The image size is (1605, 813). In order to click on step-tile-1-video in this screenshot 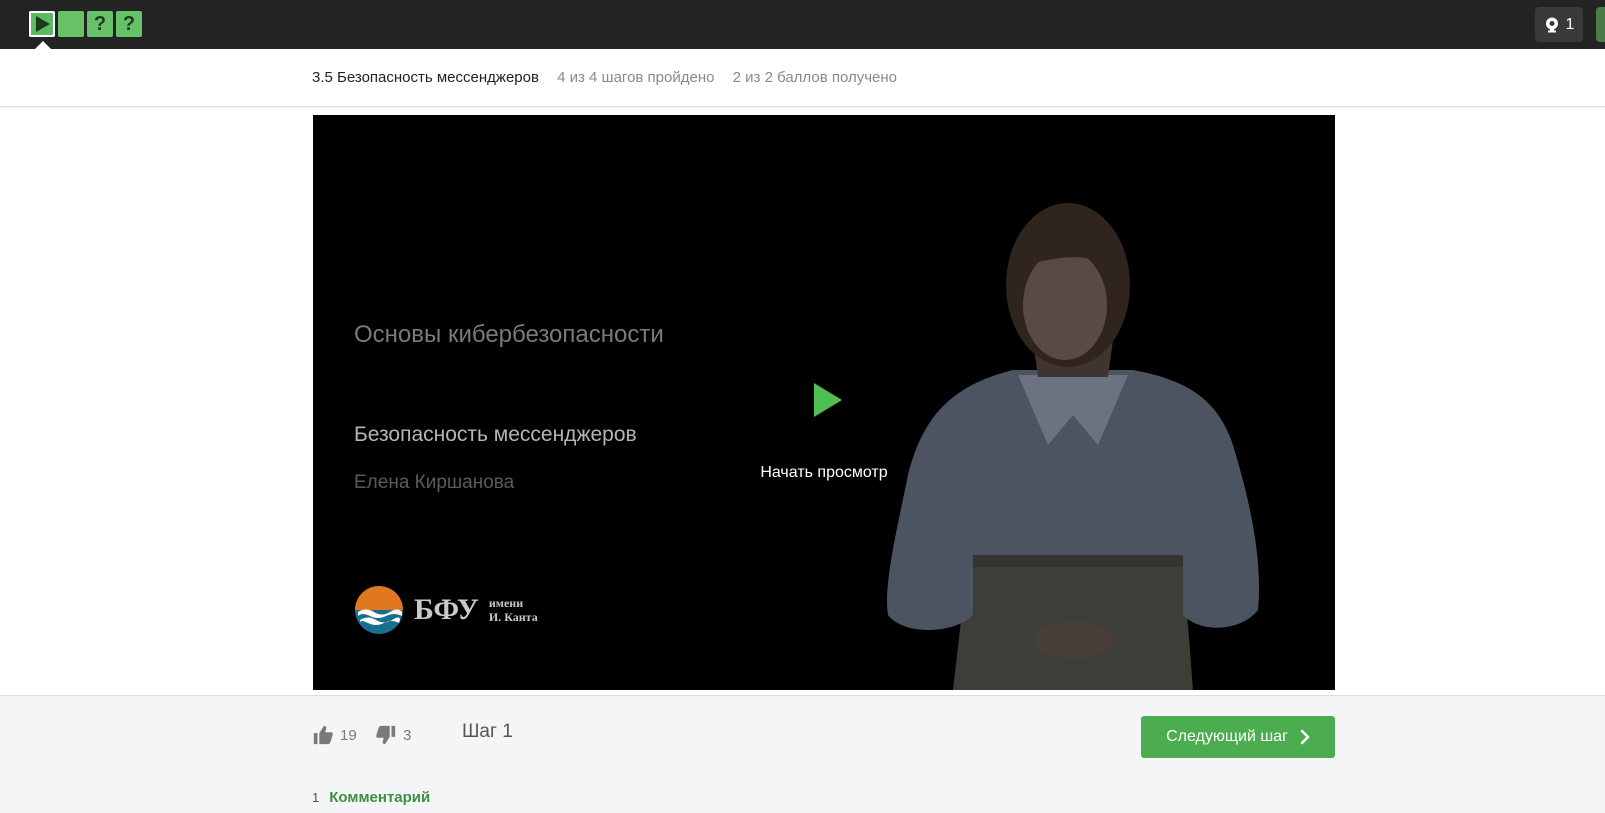, I will do `click(42, 24)`.